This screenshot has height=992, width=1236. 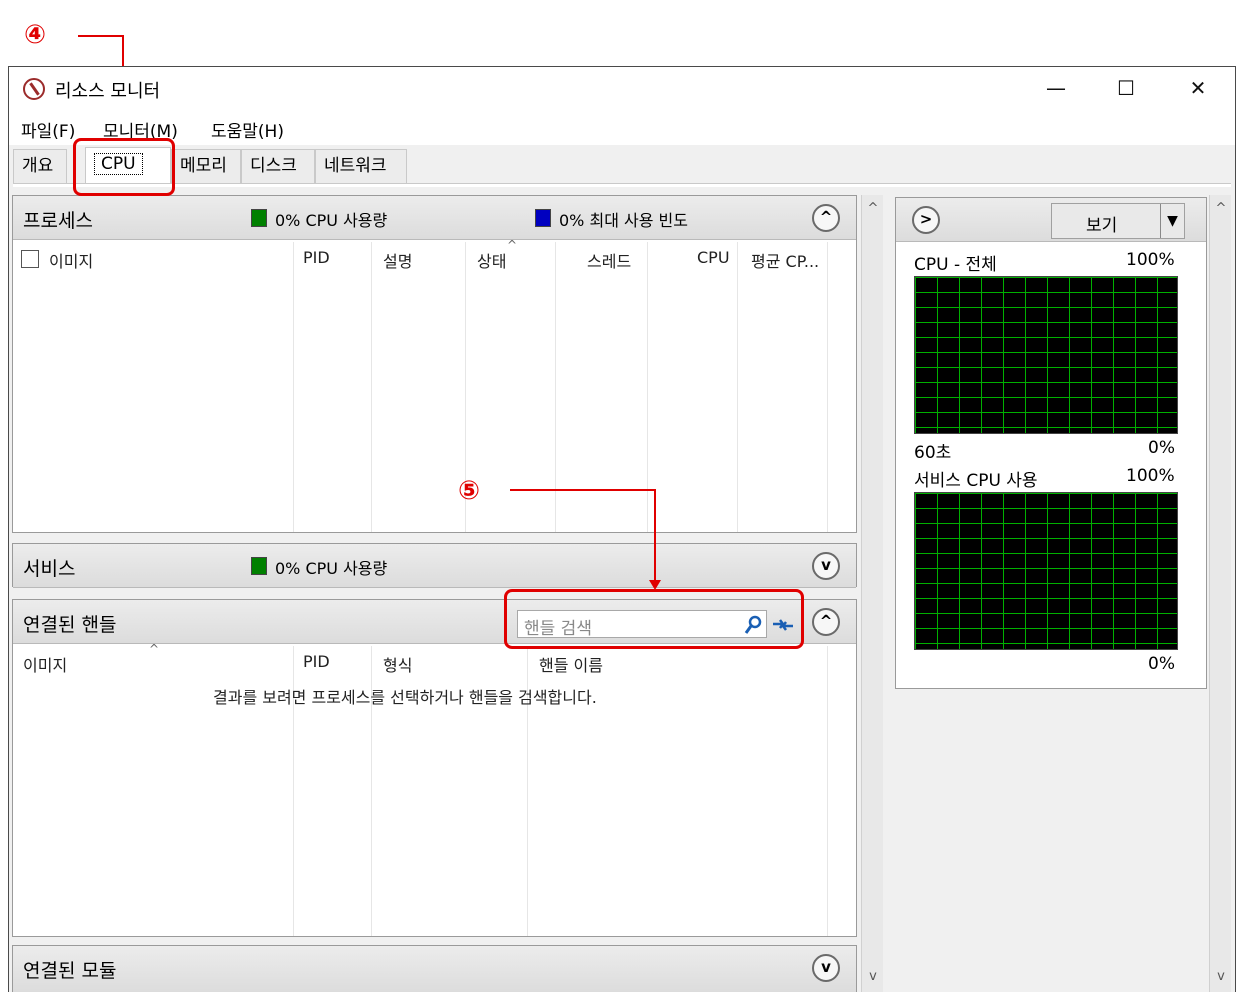 I want to click on processes-cpu-usage: 0% CPU 사용량, so click(x=331, y=220).